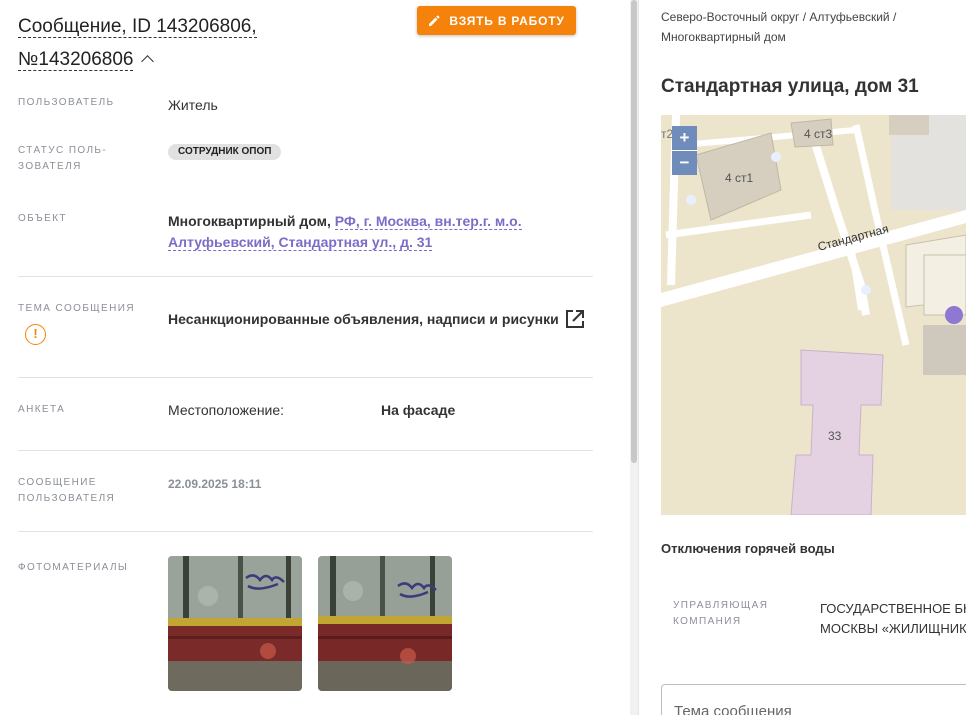  What do you see at coordinates (707, 621) in the screenshot?
I see `management-company-label-2: КОМПАНИЯ` at bounding box center [707, 621].